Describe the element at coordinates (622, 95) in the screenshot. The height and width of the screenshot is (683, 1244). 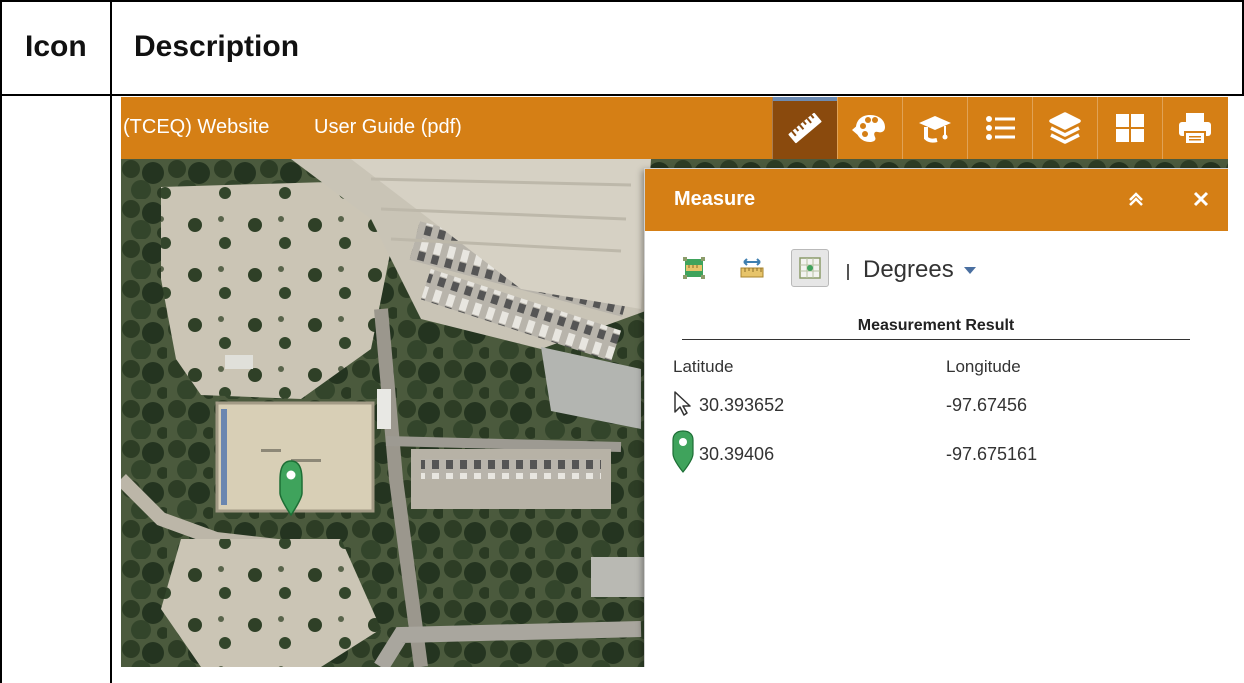
I see `header-row-divider` at that location.